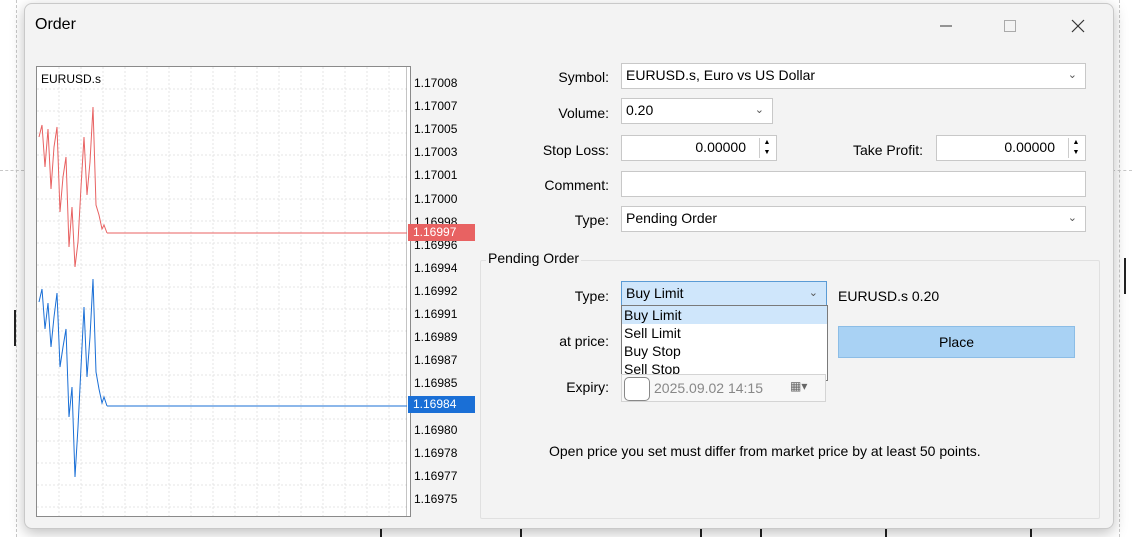 The image size is (1132, 537). Describe the element at coordinates (721, 75) in the screenshot. I see `symbol-select-value: EURUSD.s, Euro vs US Dollar` at that location.